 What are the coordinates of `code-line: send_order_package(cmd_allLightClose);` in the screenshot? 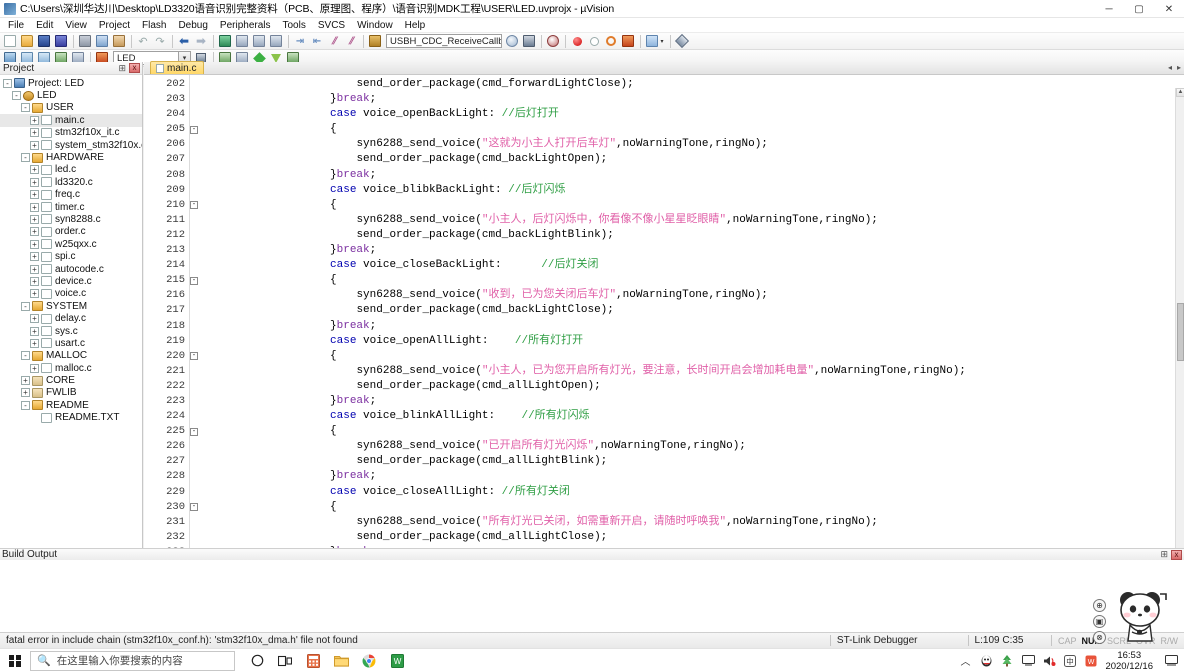 It's located at (691, 537).